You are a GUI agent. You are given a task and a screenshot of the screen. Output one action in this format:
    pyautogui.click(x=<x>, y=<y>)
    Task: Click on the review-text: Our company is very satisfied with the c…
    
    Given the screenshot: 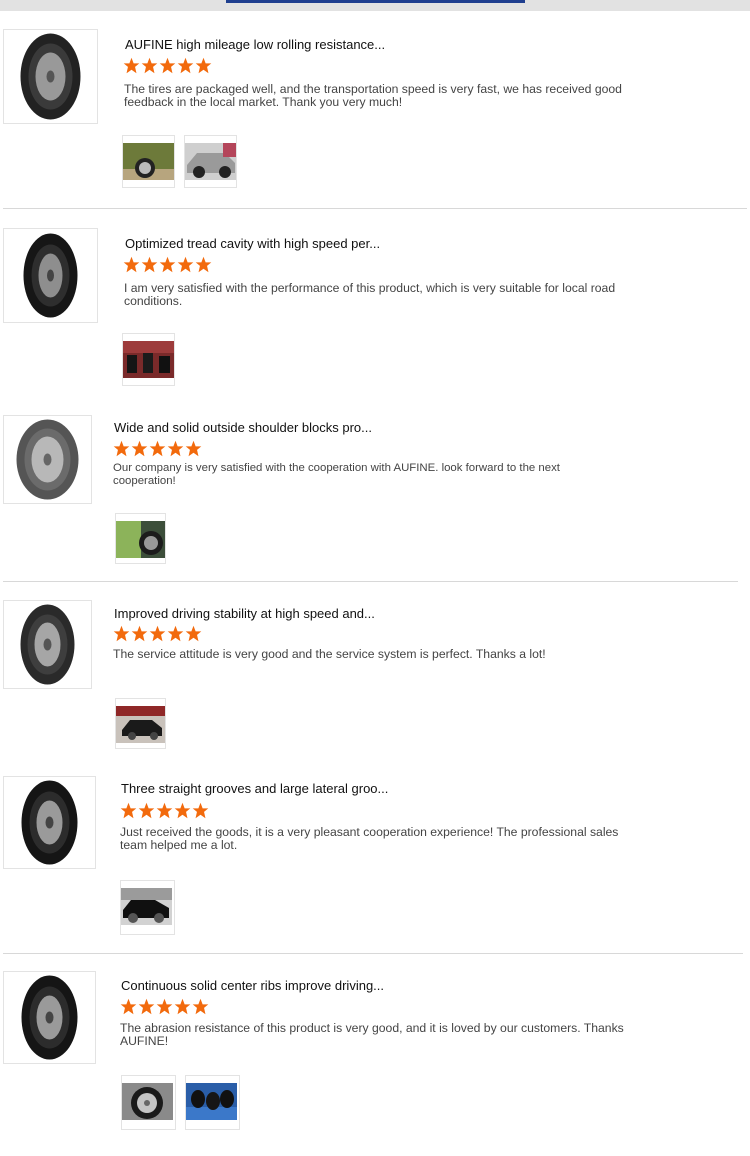 What is the action you would take?
    pyautogui.click(x=336, y=474)
    